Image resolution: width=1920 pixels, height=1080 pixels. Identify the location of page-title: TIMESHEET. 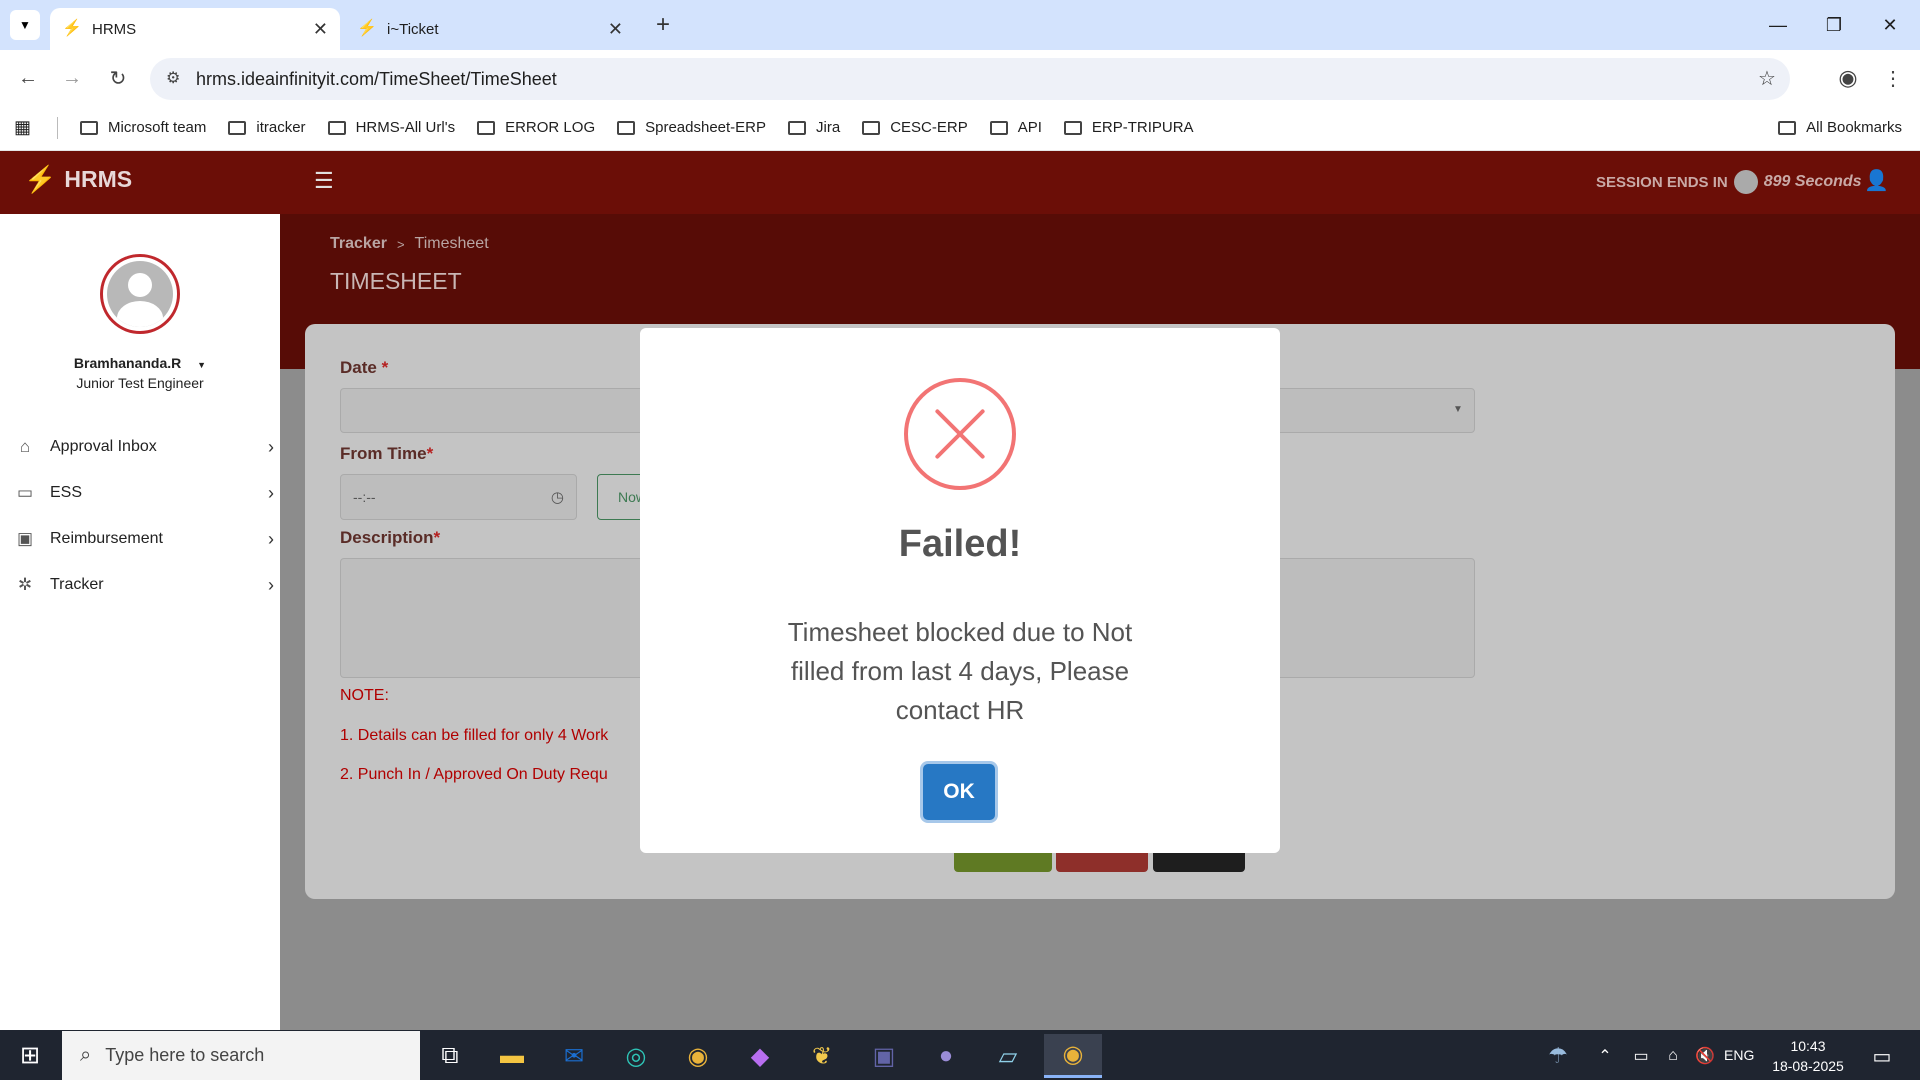
(396, 281).